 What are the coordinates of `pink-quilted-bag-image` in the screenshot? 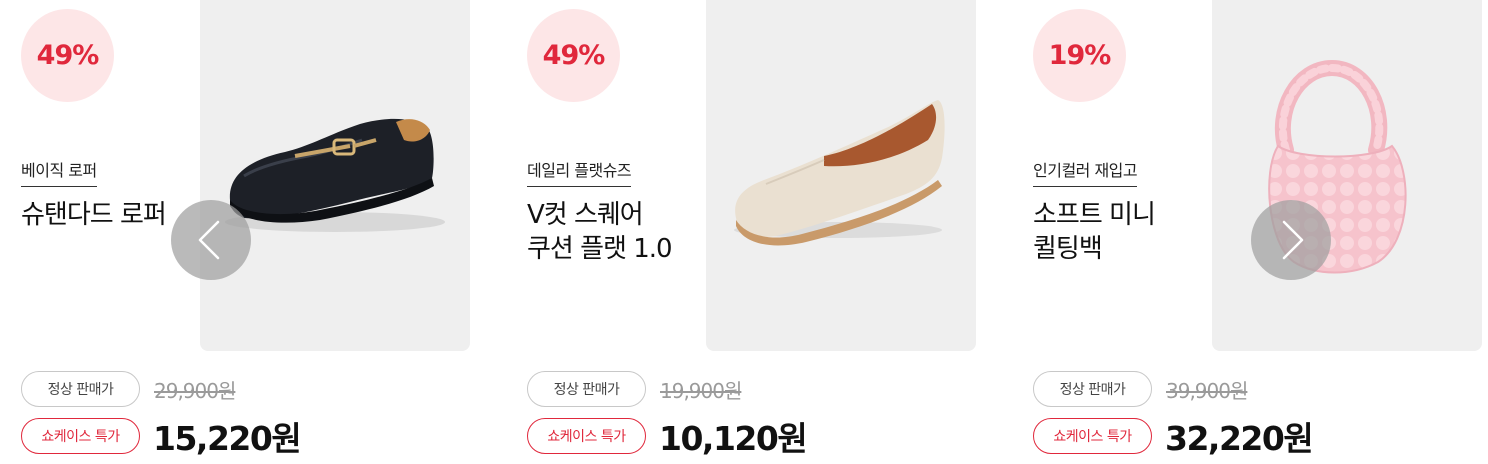 It's located at (1337, 166).